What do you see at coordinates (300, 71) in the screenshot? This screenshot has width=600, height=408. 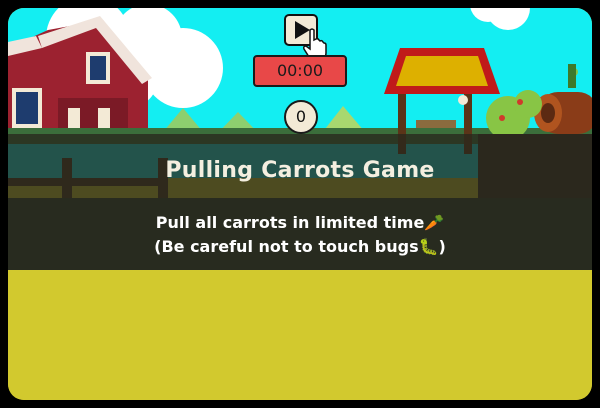 I see `timer-display: 00:00` at bounding box center [300, 71].